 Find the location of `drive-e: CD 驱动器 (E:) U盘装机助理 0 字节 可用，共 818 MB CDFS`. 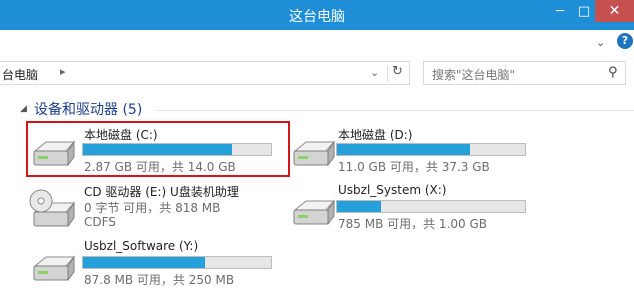

drive-e: CD 驱动器 (E:) U盘装机助理 0 字节 可用，共 818 MB CDFS is located at coordinates (156, 206).